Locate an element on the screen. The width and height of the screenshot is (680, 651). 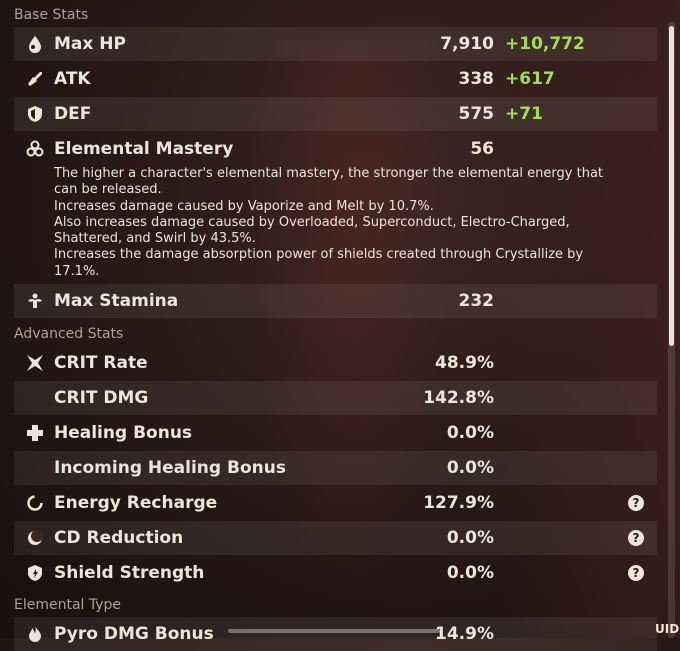
energy-recharge-icon is located at coordinates (35, 503).